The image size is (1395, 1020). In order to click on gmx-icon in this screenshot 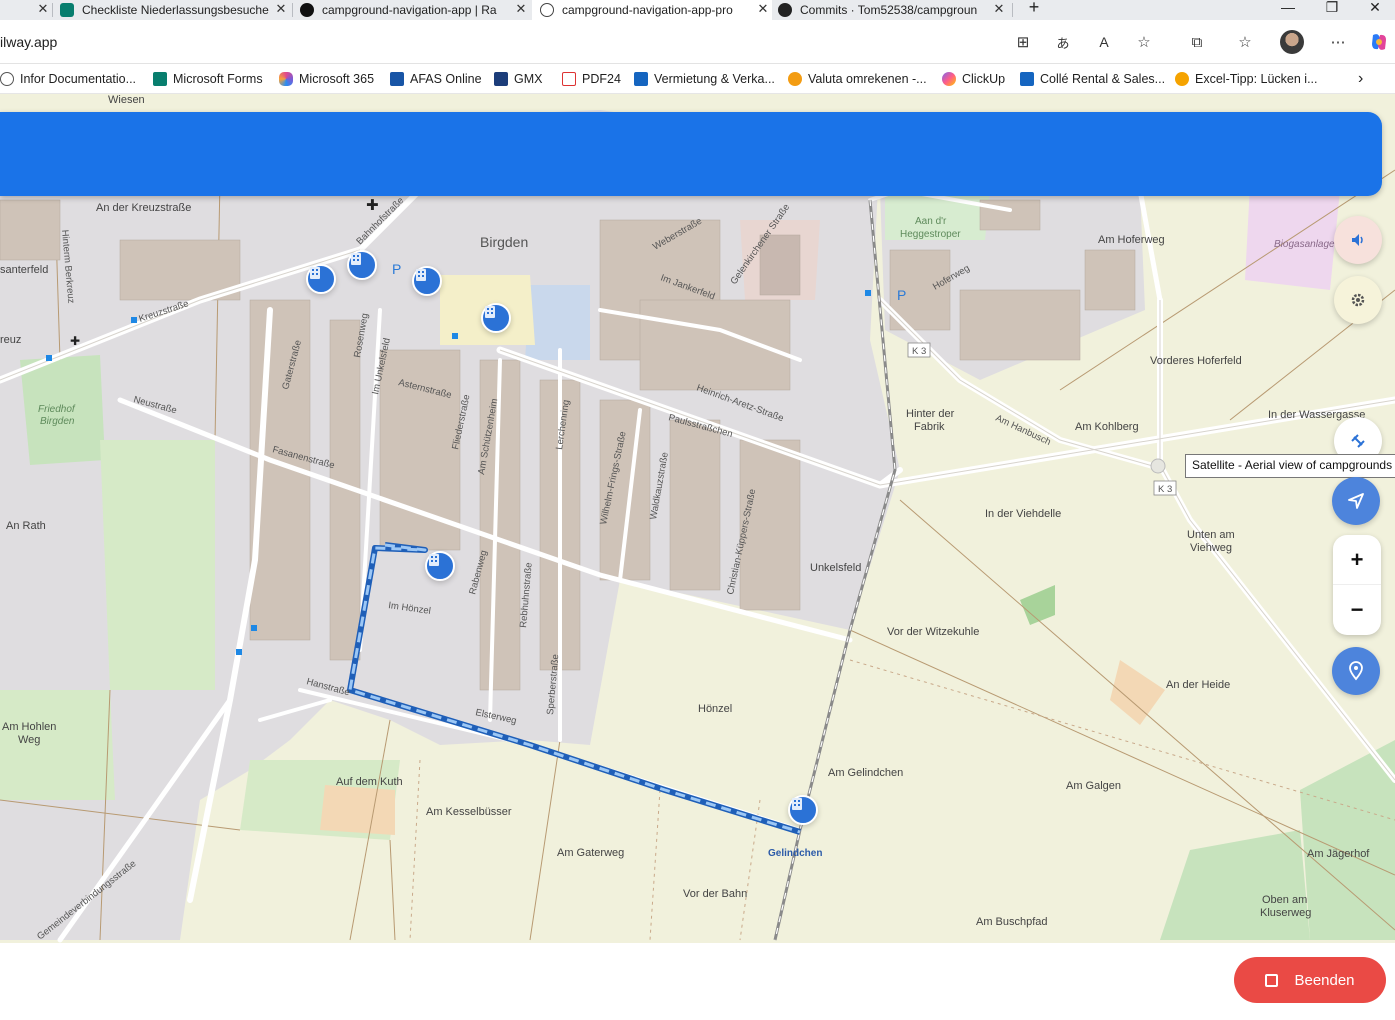, I will do `click(501, 79)`.